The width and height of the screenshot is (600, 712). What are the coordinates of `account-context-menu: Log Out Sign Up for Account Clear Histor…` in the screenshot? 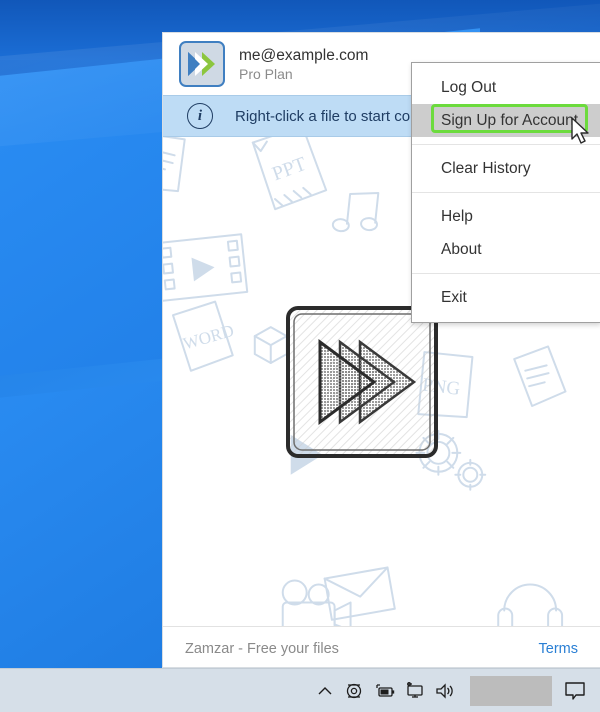 It's located at (505, 192).